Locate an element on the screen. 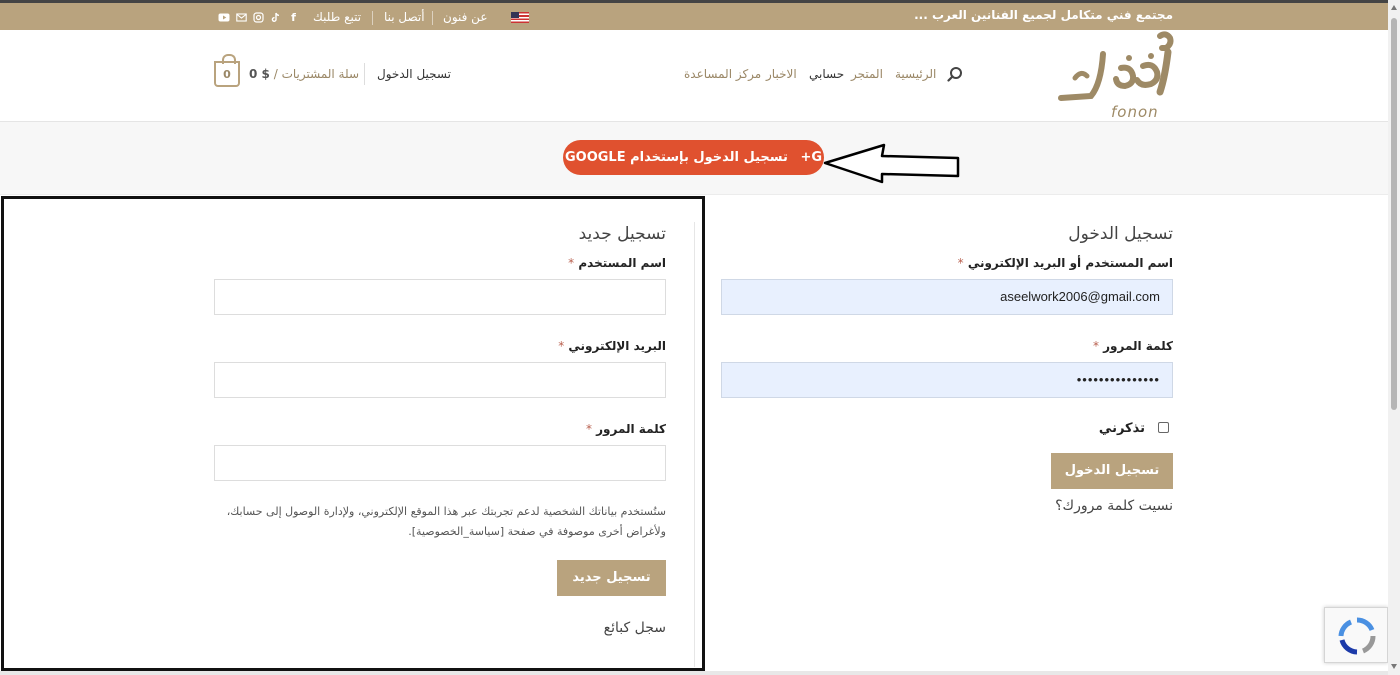  annotation-arrow-icon is located at coordinates (891, 163).